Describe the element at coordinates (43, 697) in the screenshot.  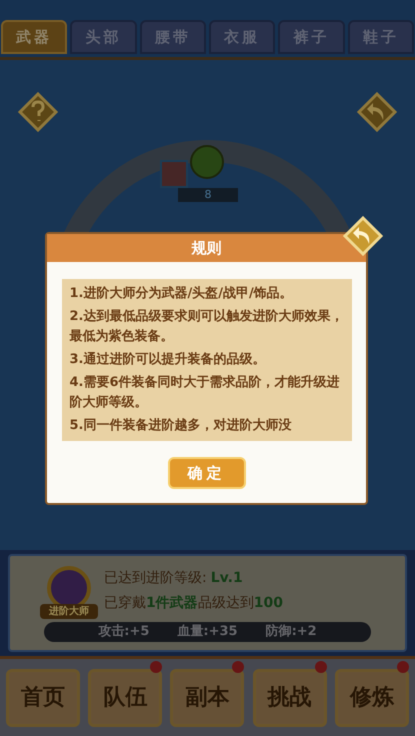
I see `nav-button: 首页` at that location.